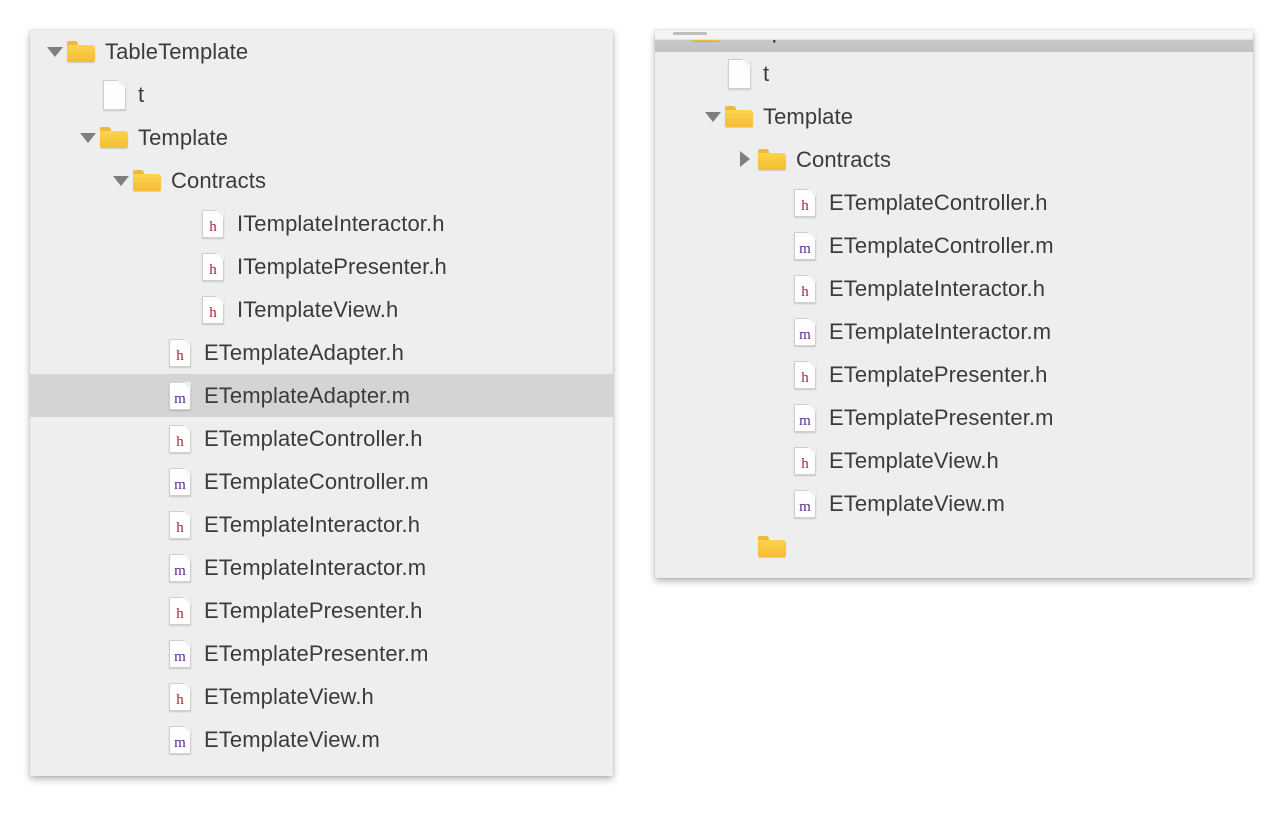  Describe the element at coordinates (321, 266) in the screenshot. I see `tree-row: h ITemplatePresenter.h` at that location.